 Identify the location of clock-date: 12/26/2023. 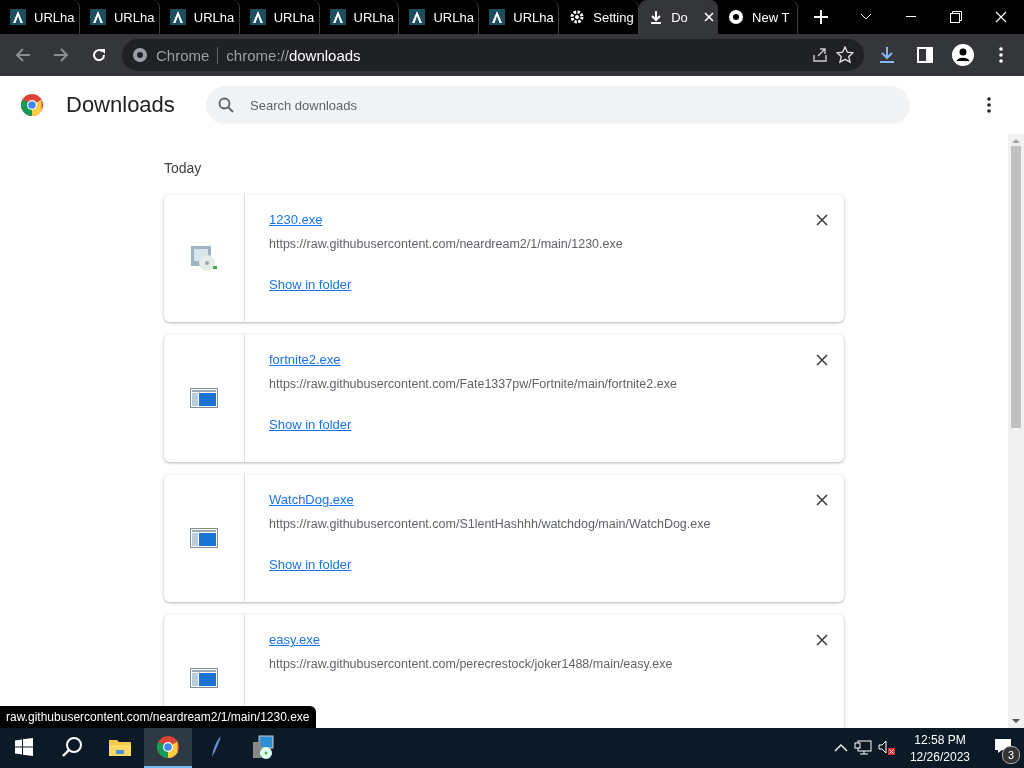
(939, 756).